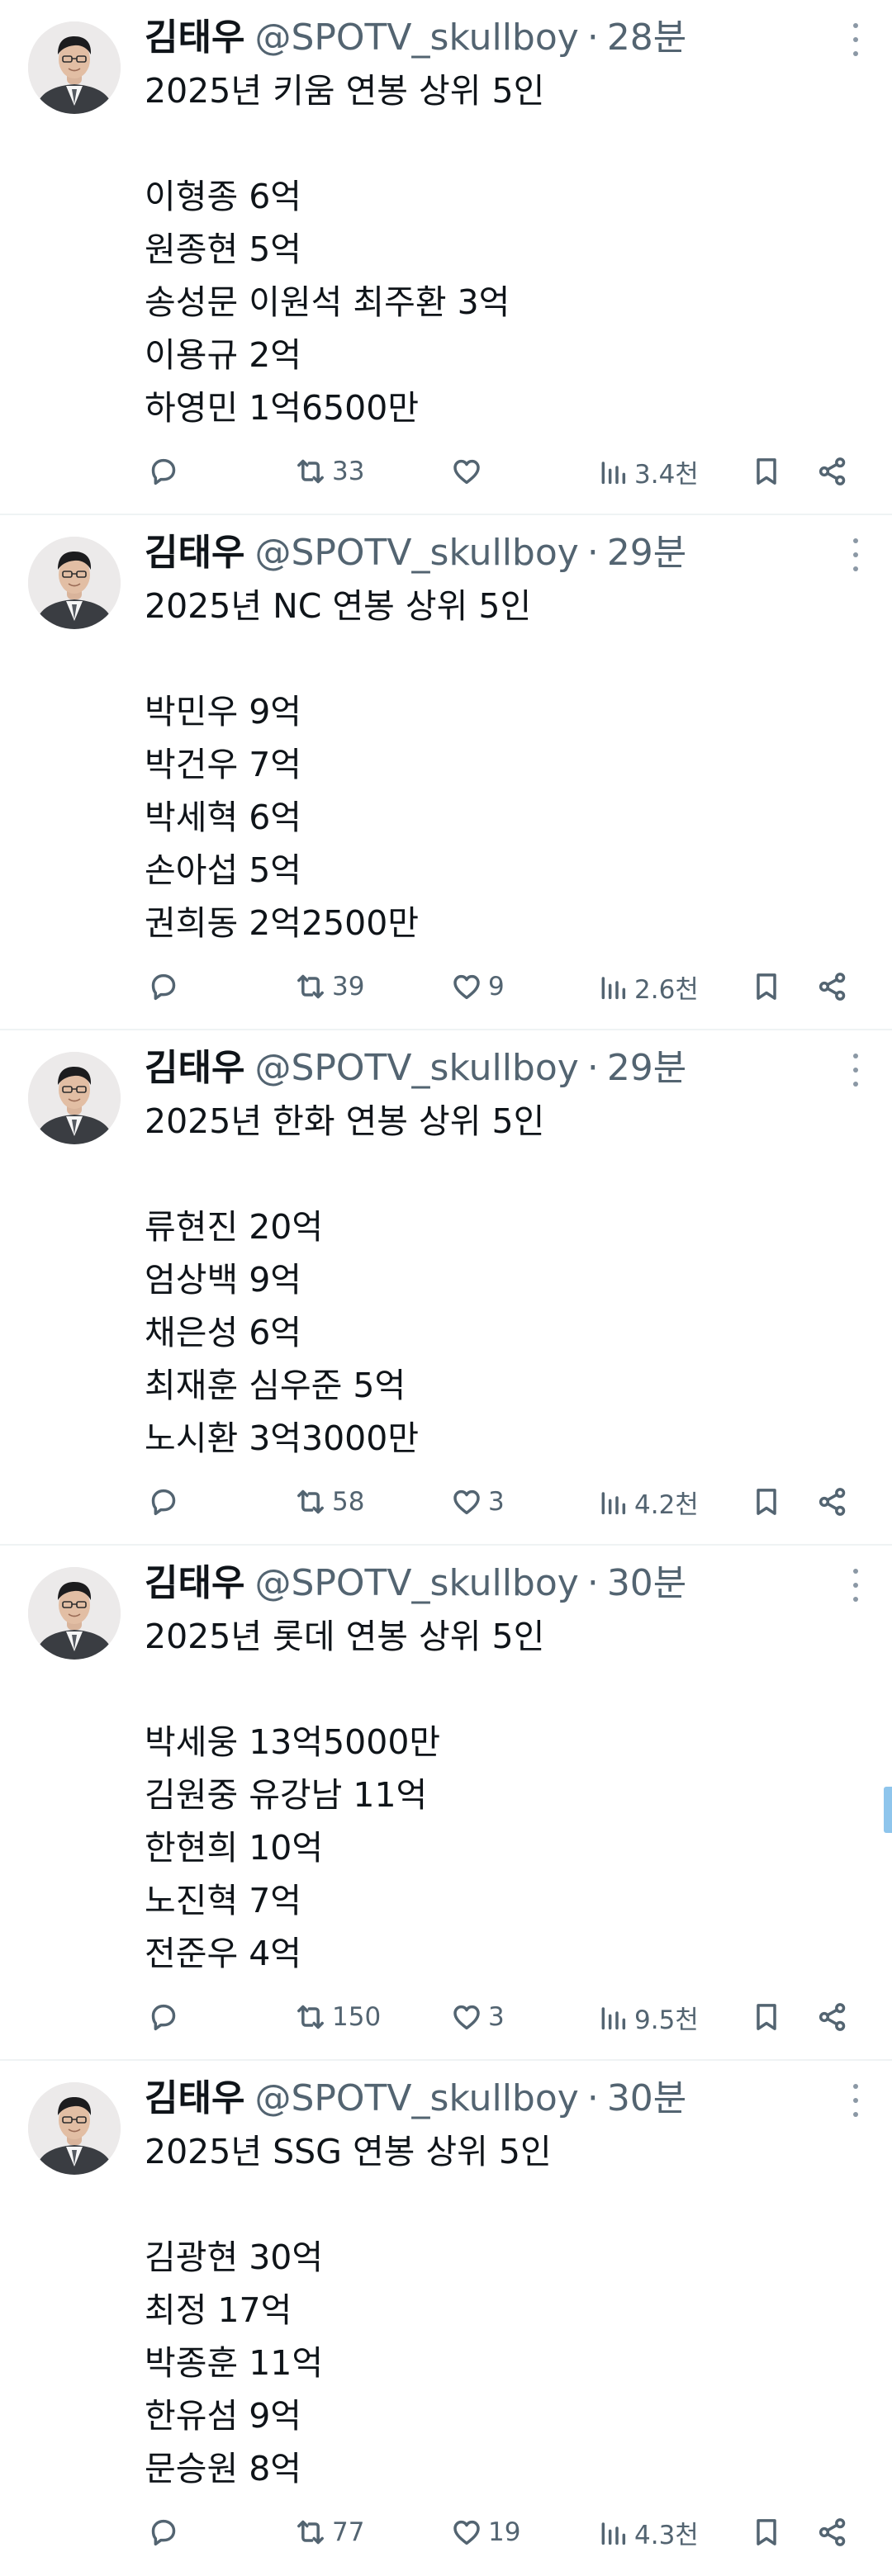 The width and height of the screenshot is (892, 2576). What do you see at coordinates (329, 986) in the screenshot?
I see `retweet-button: 39` at bounding box center [329, 986].